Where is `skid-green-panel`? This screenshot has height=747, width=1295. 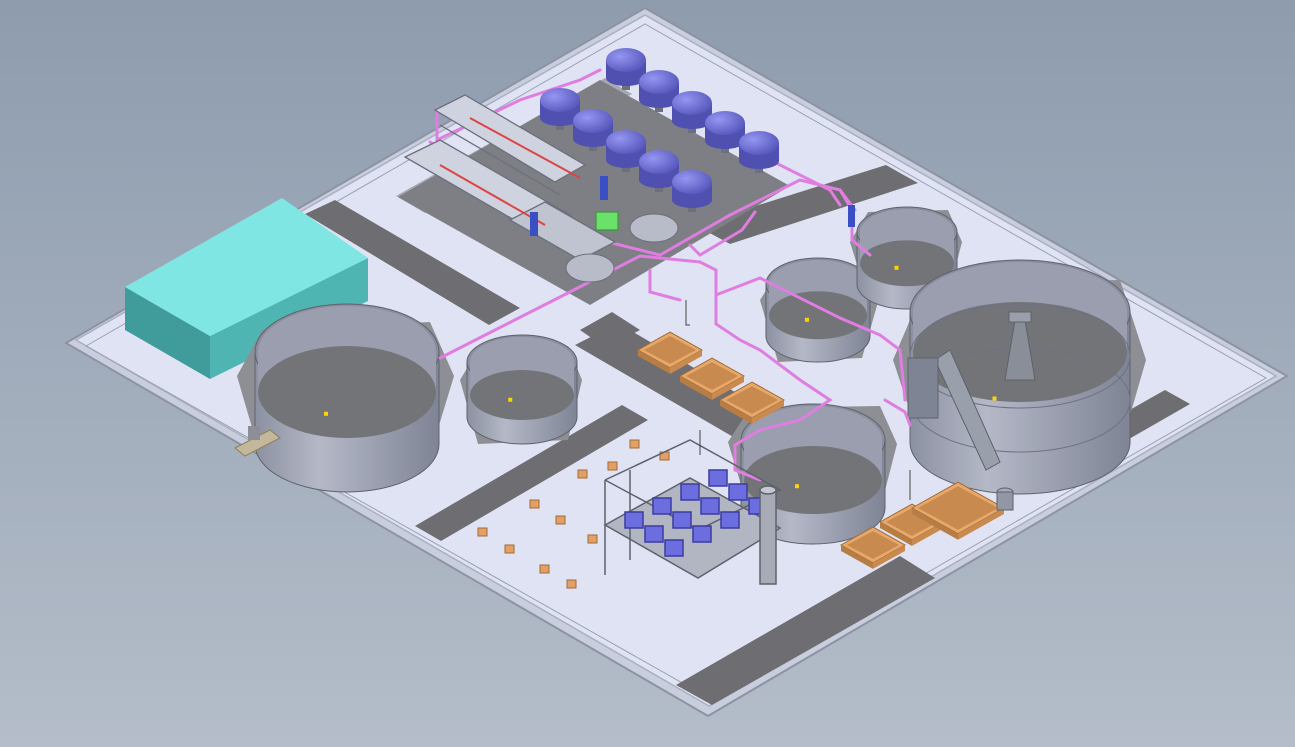
skid-green-panel is located at coordinates (607, 221).